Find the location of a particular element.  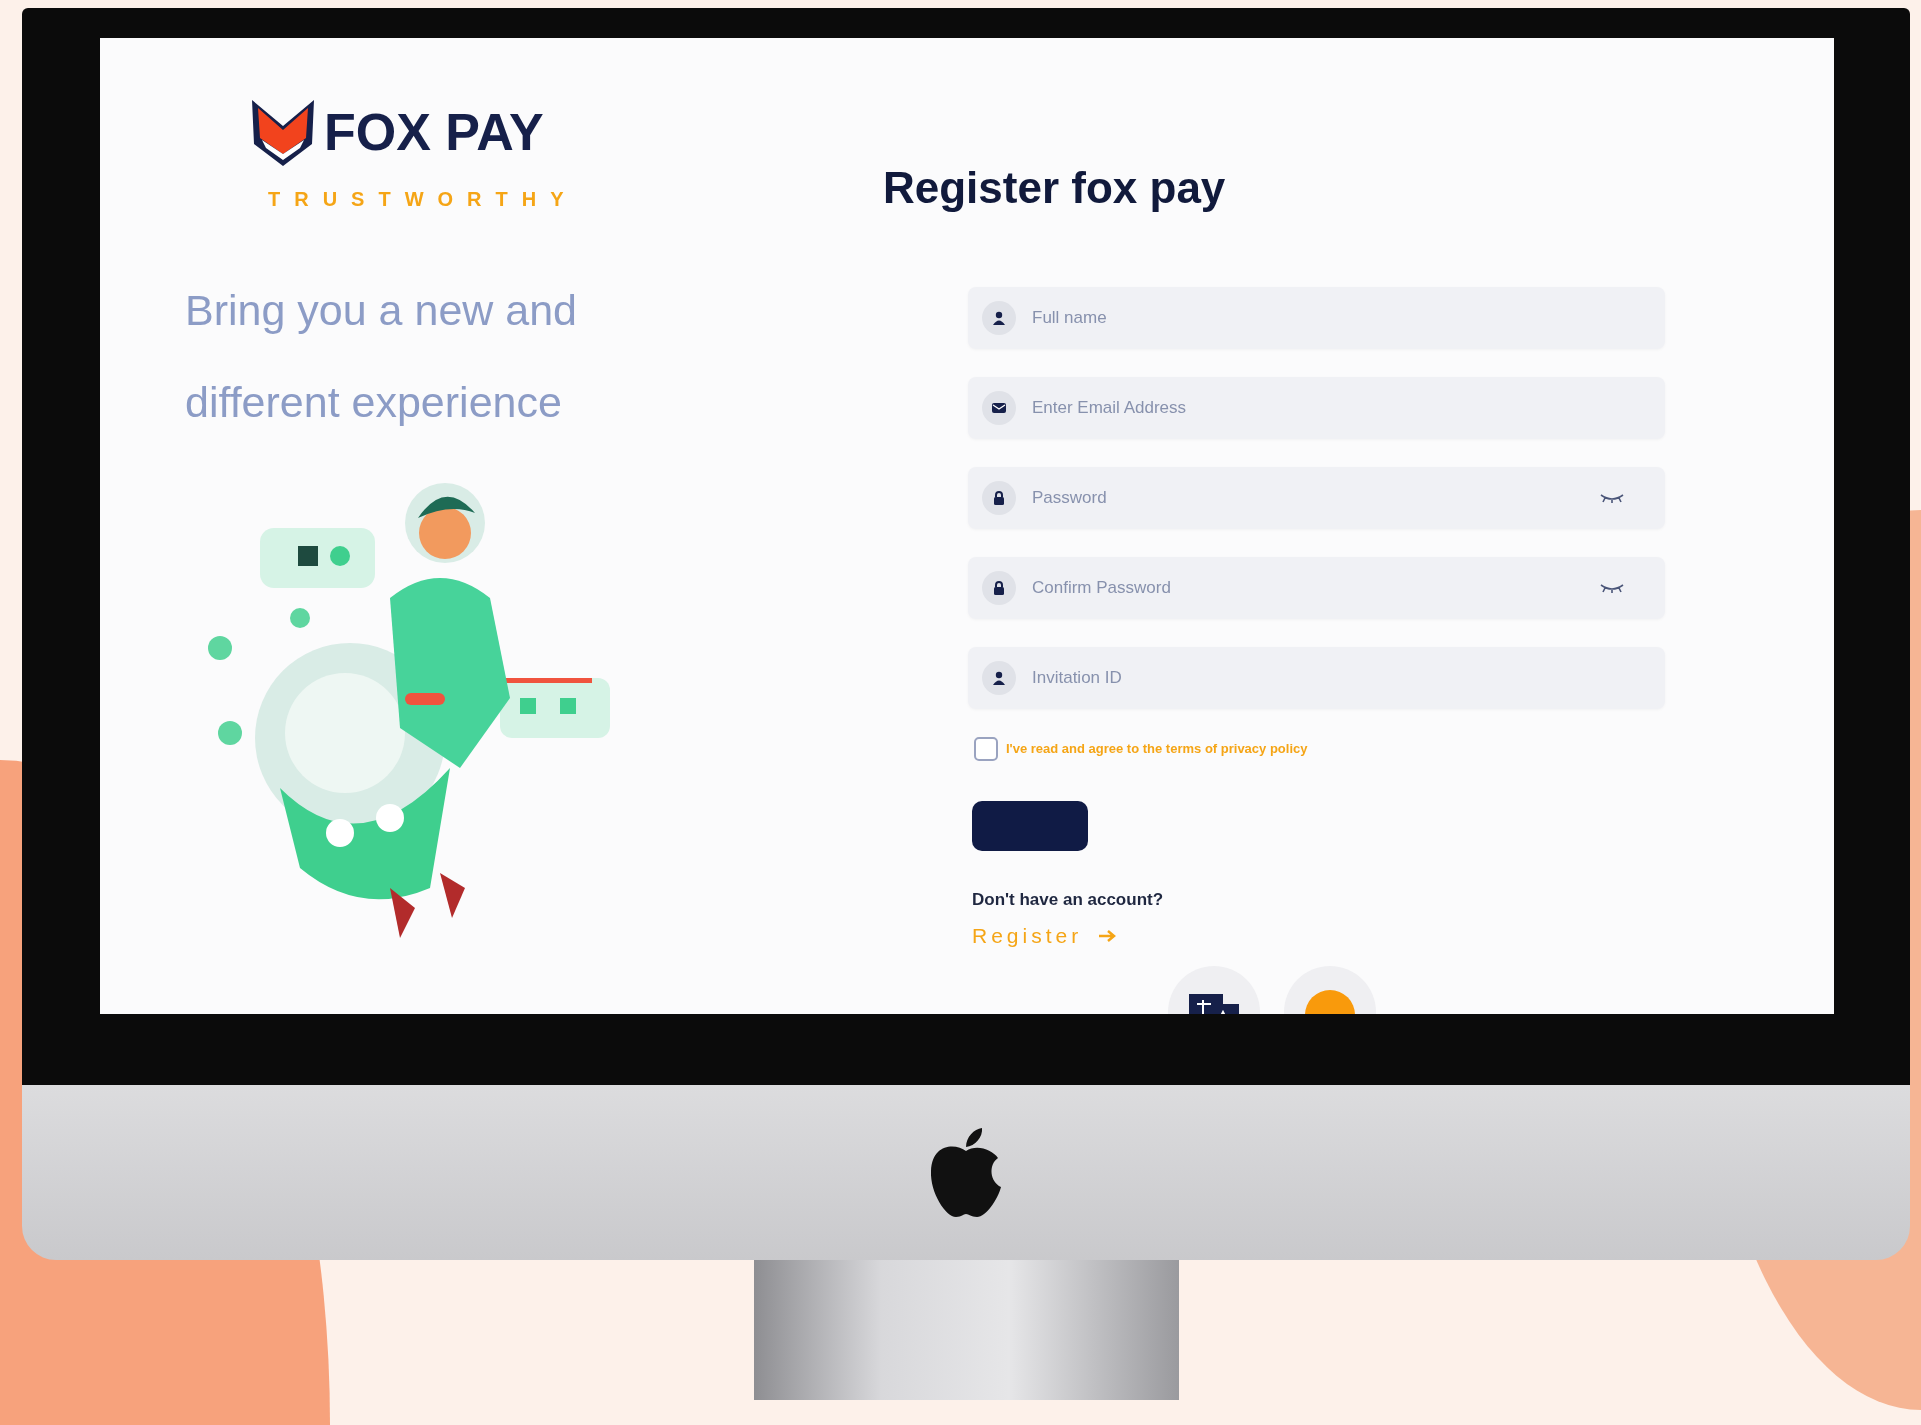

brand-name: FOX PAY is located at coordinates (434, 132).